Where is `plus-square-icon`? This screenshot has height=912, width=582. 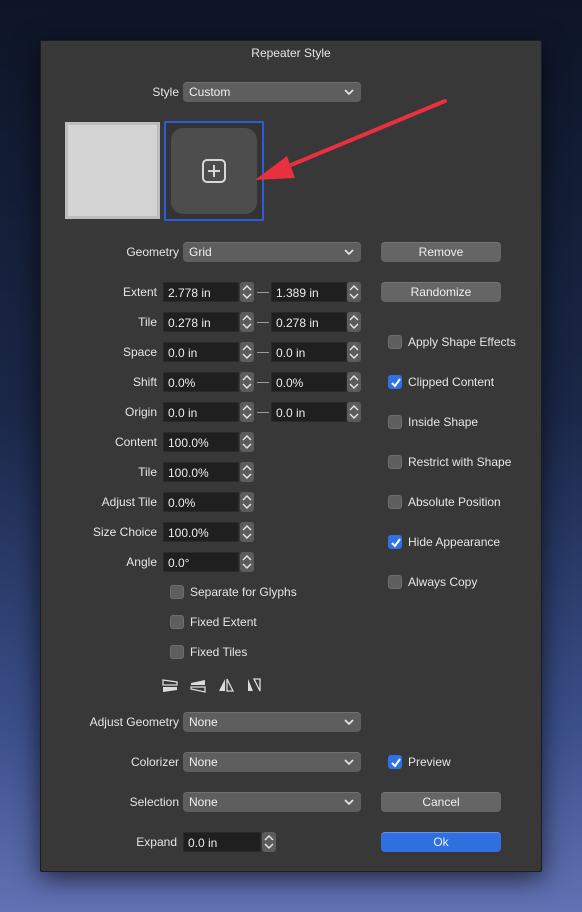 plus-square-icon is located at coordinates (214, 171).